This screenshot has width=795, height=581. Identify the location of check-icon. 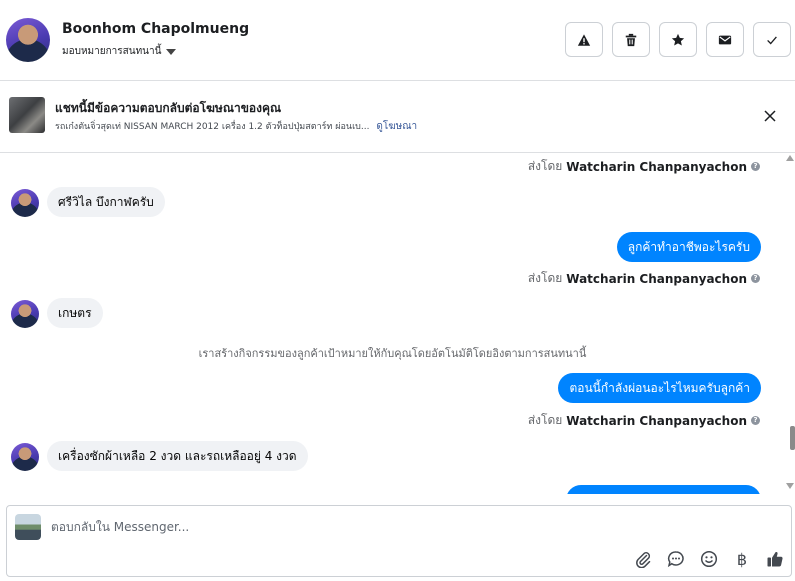
(772, 40).